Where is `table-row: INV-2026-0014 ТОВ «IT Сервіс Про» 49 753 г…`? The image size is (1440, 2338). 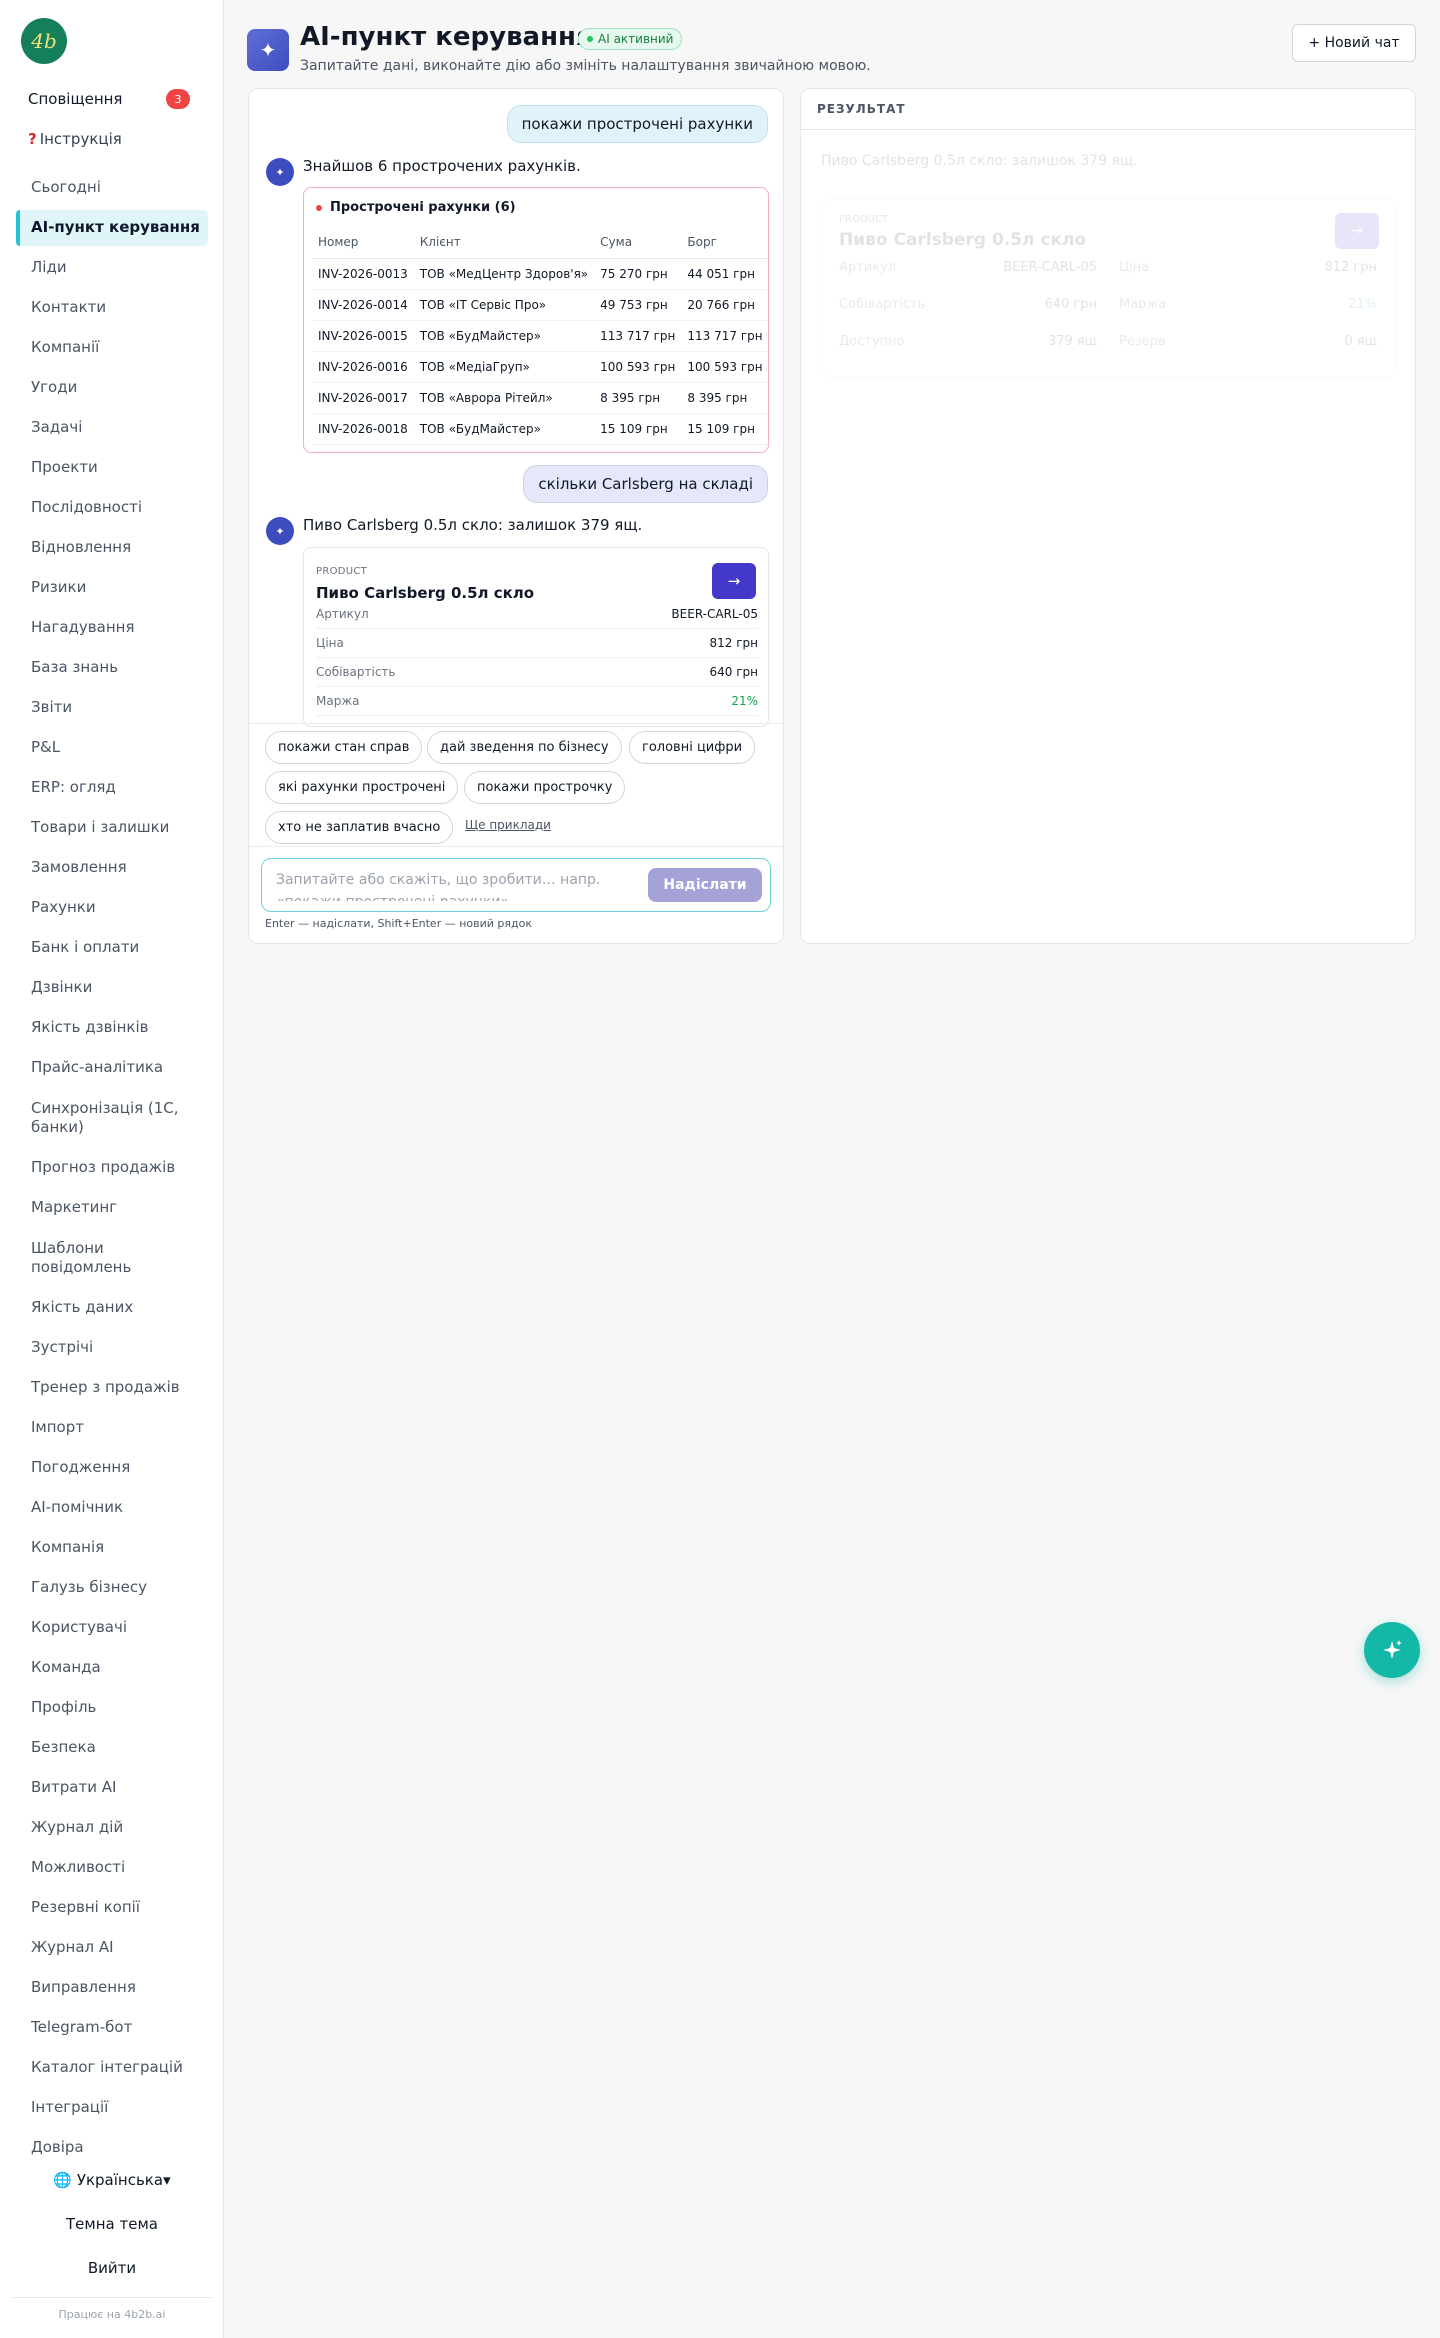 table-row: INV-2026-0014 ТОВ «IT Сервіс Про» 49 753 г… is located at coordinates (540, 305).